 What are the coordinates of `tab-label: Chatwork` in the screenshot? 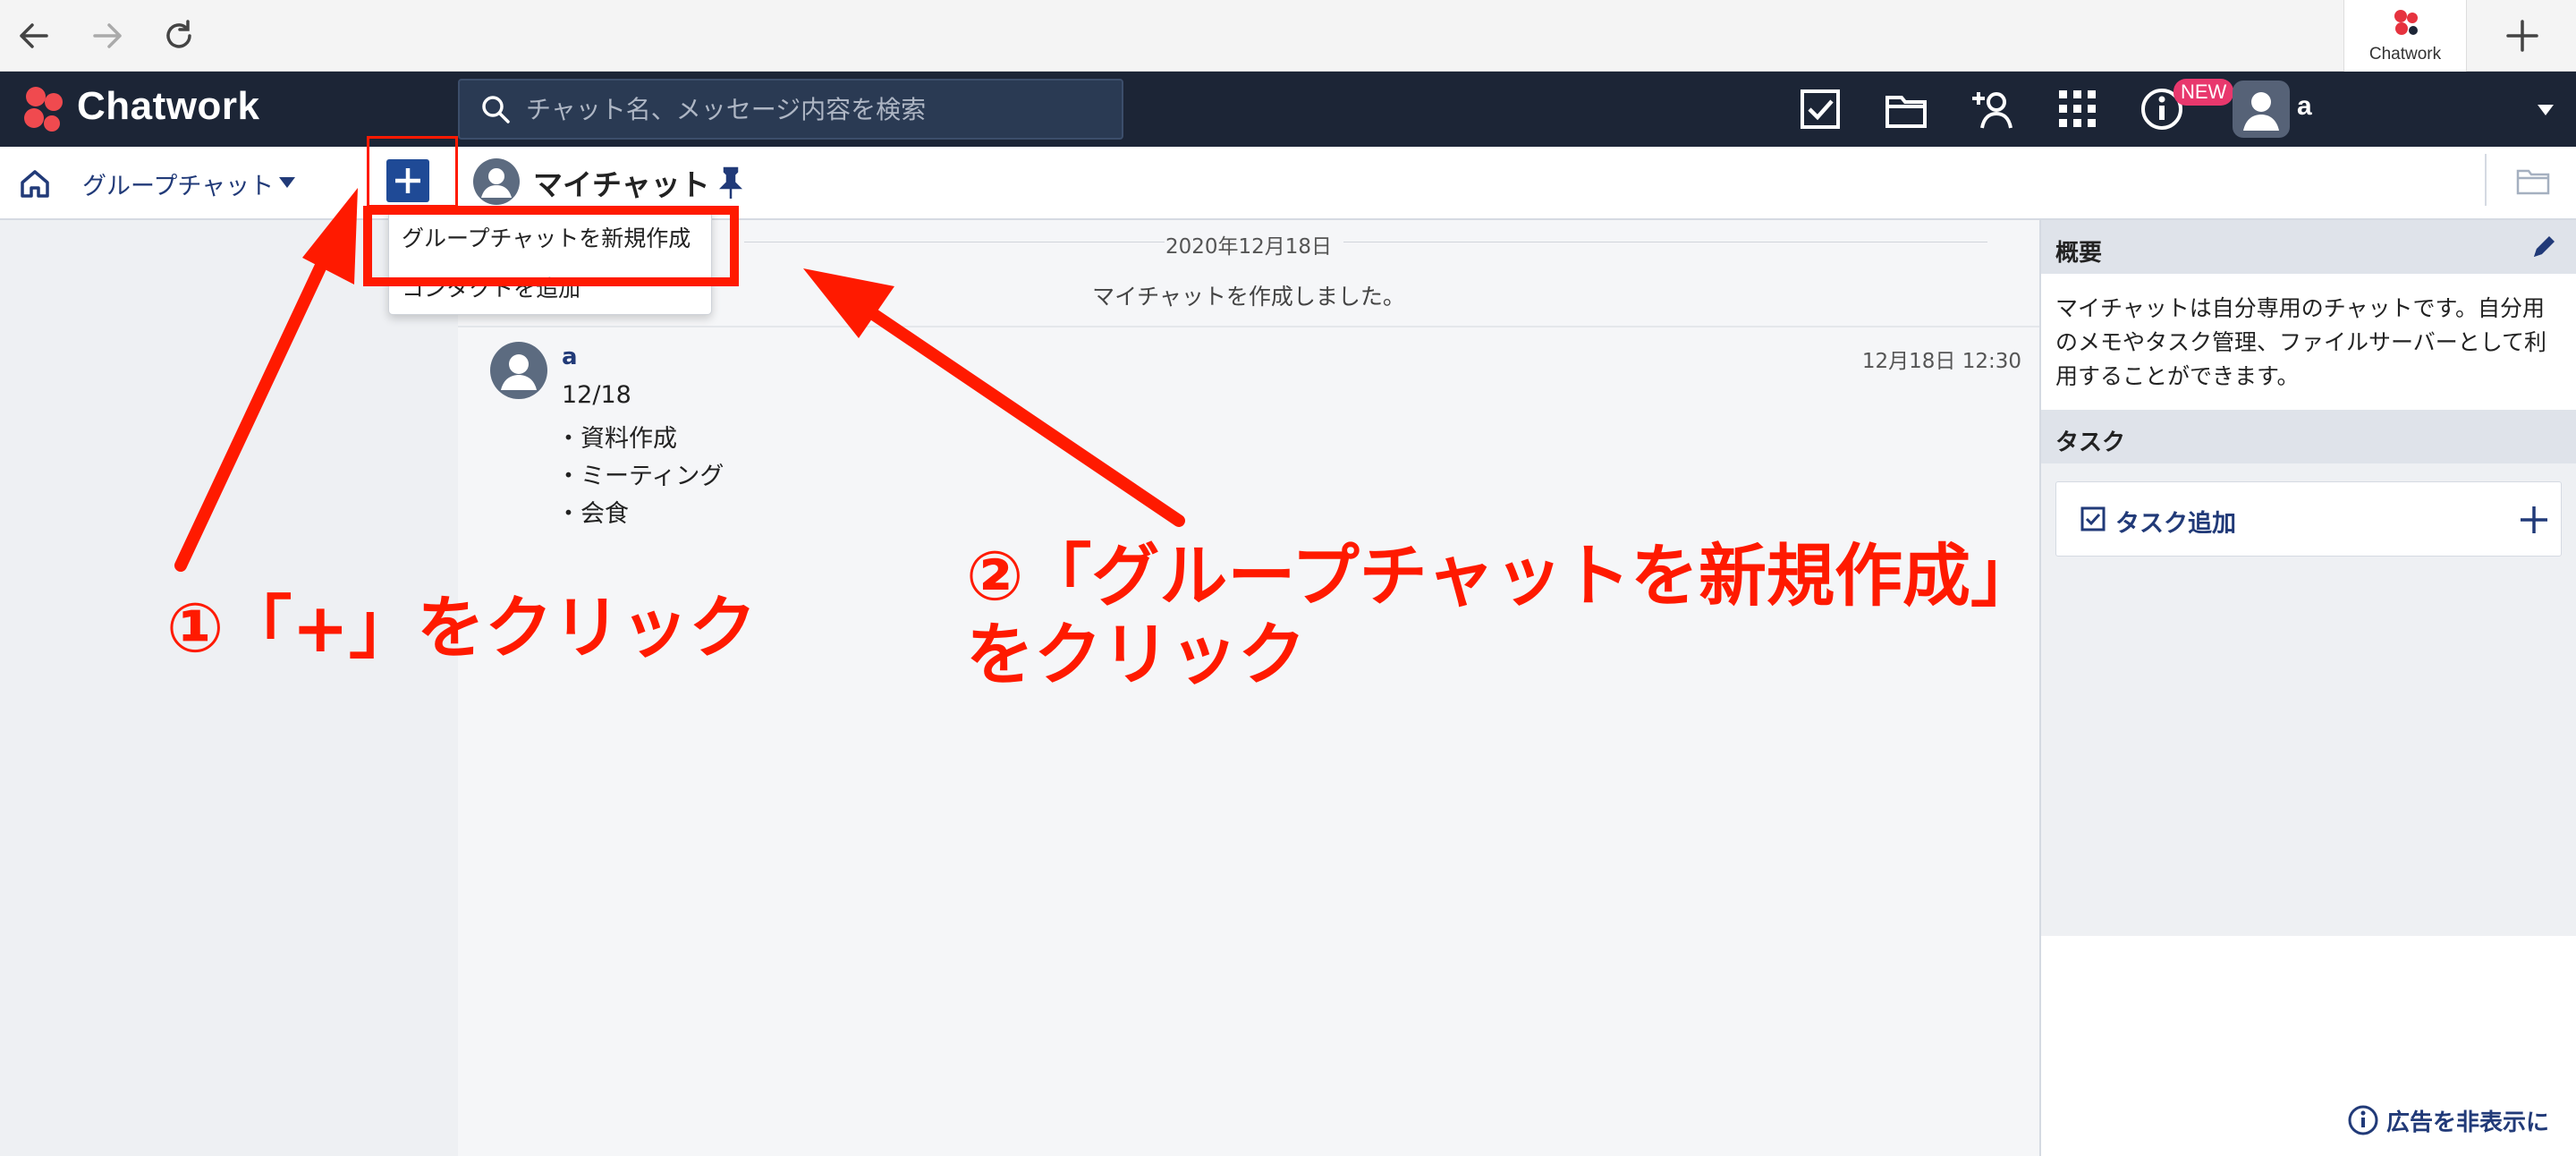 It's located at (2405, 54).